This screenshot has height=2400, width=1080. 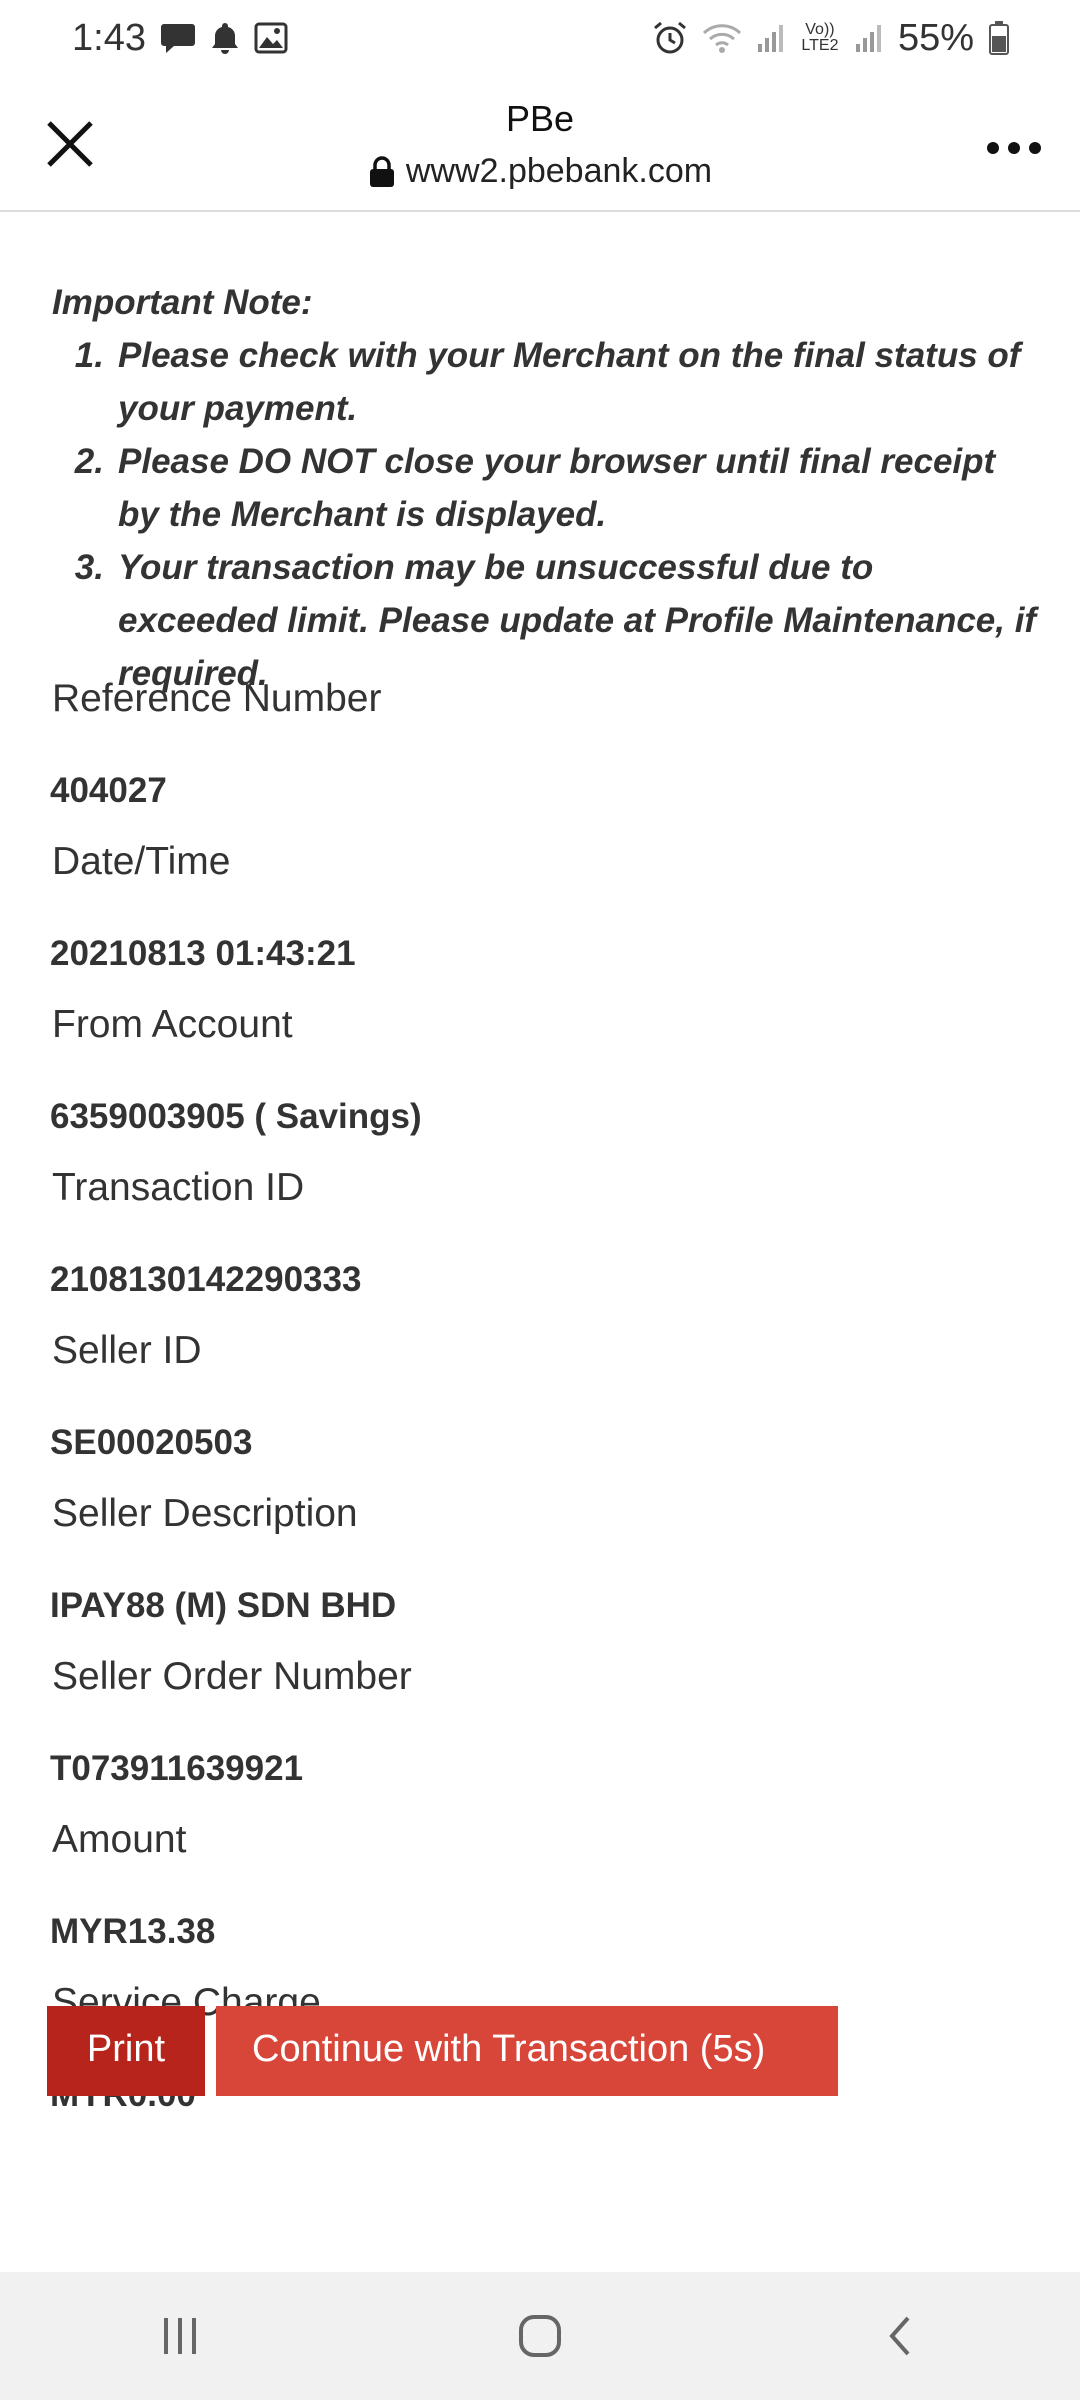 What do you see at coordinates (381, 171) in the screenshot?
I see `lock-icon` at bounding box center [381, 171].